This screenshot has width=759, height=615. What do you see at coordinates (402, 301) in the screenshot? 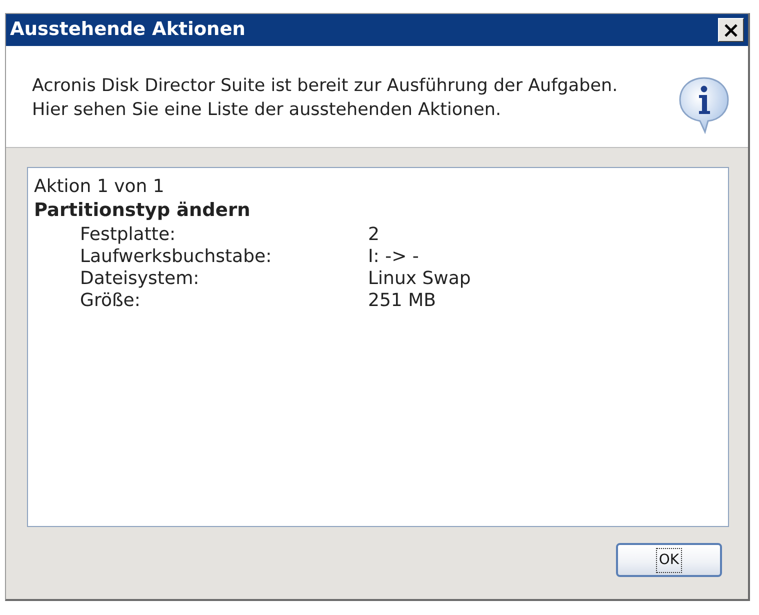
I see `property-value: 251 MB` at bounding box center [402, 301].